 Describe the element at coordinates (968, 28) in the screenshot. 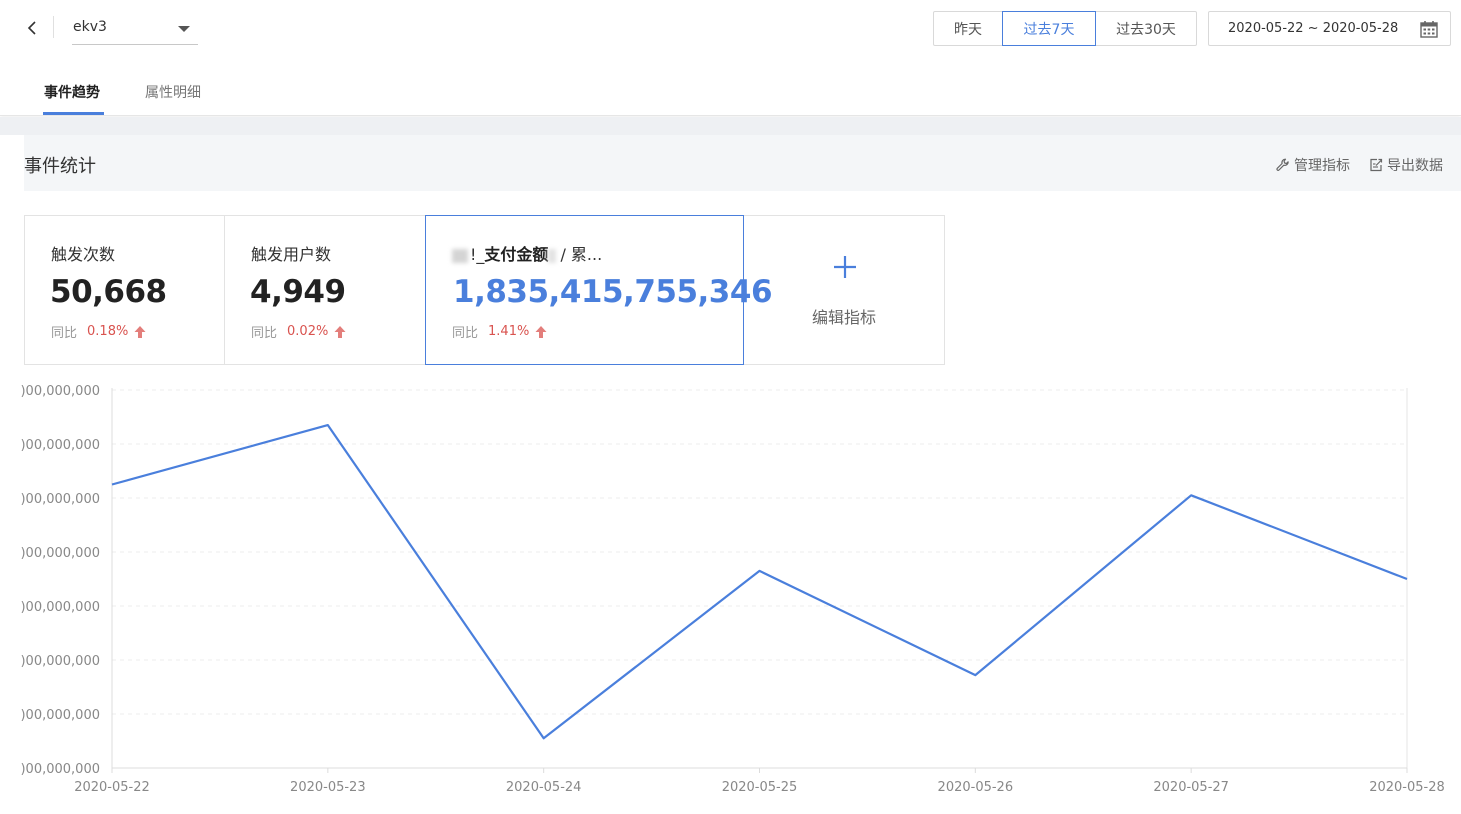

I see `range-yesterday-button: 昨天` at that location.